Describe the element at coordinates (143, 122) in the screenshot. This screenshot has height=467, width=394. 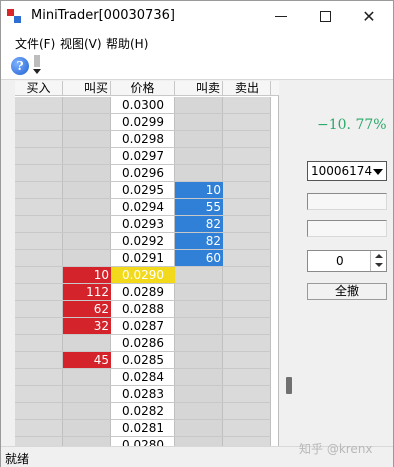
I see `ladder-row: 0.0299` at that location.